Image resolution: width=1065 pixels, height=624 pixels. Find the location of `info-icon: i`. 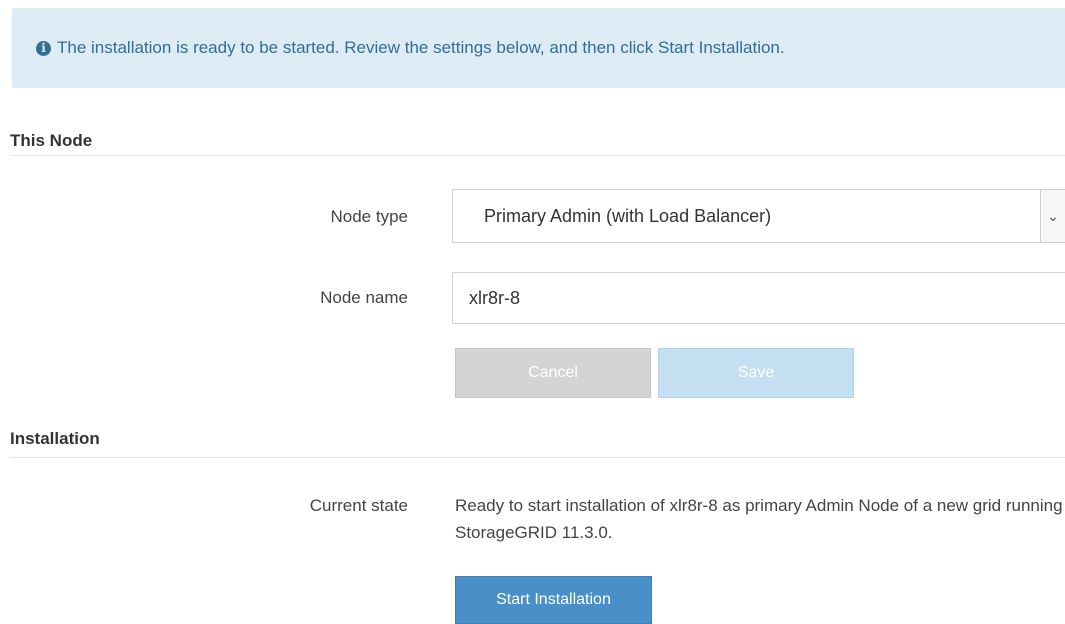

info-icon: i is located at coordinates (43, 48).